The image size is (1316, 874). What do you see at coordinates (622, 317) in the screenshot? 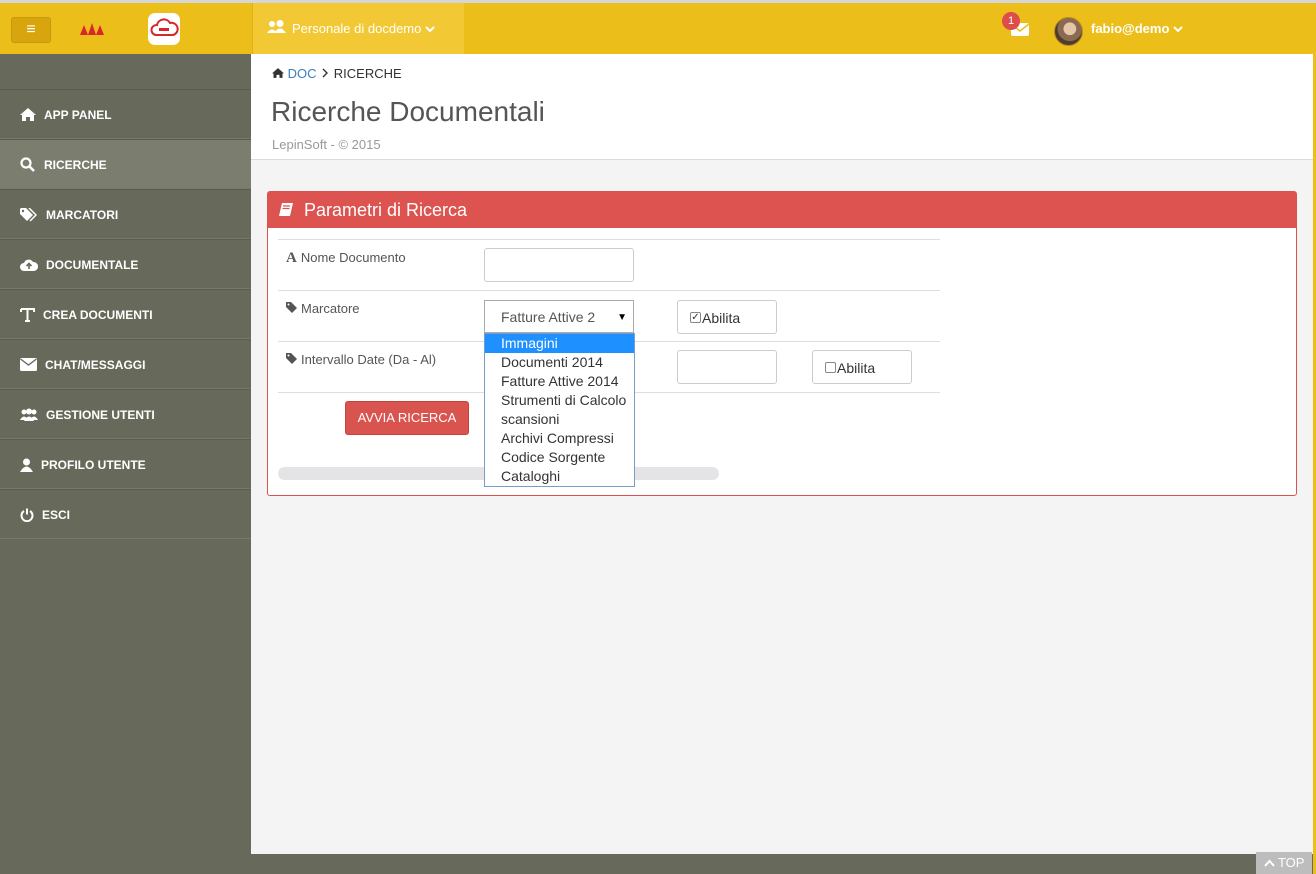
I see `dropdown-arrow-icon: ▼` at bounding box center [622, 317].